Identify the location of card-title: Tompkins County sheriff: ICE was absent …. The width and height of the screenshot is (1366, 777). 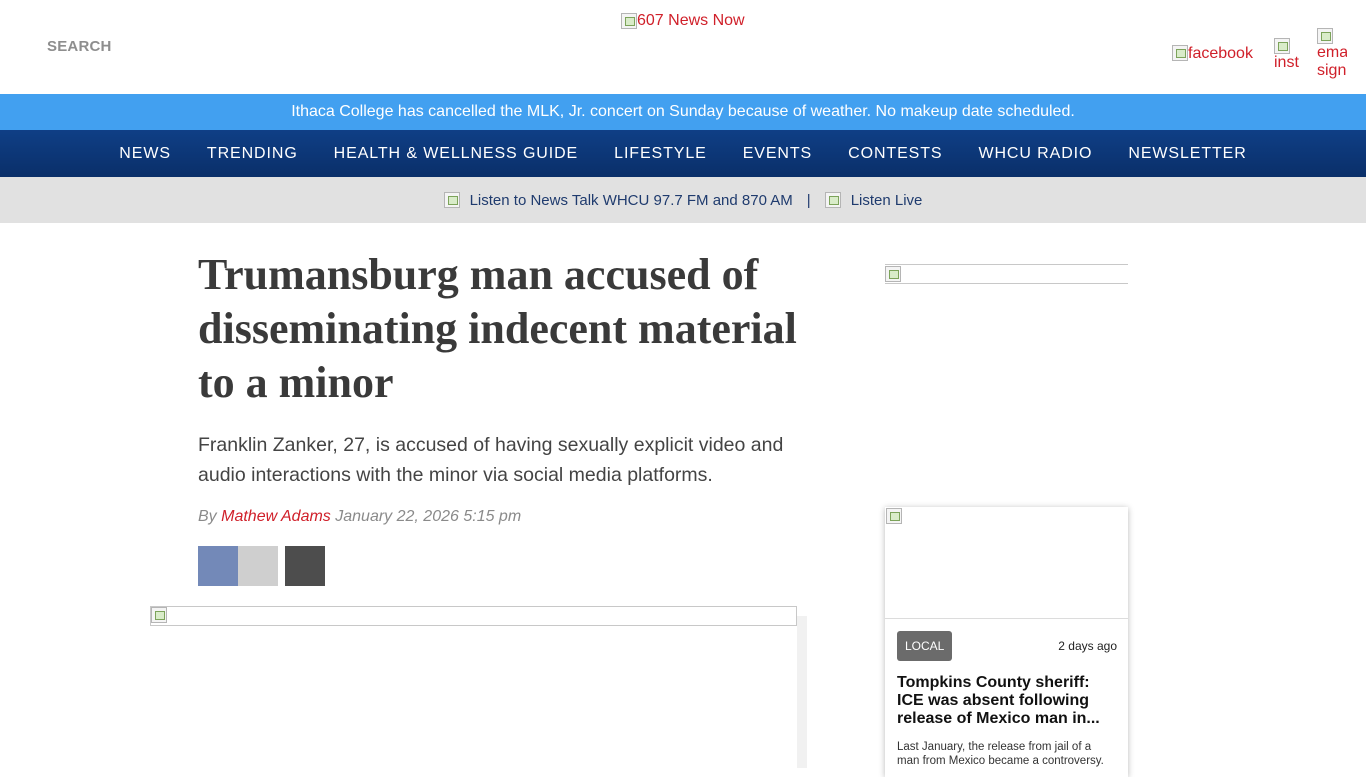
(1006, 694).